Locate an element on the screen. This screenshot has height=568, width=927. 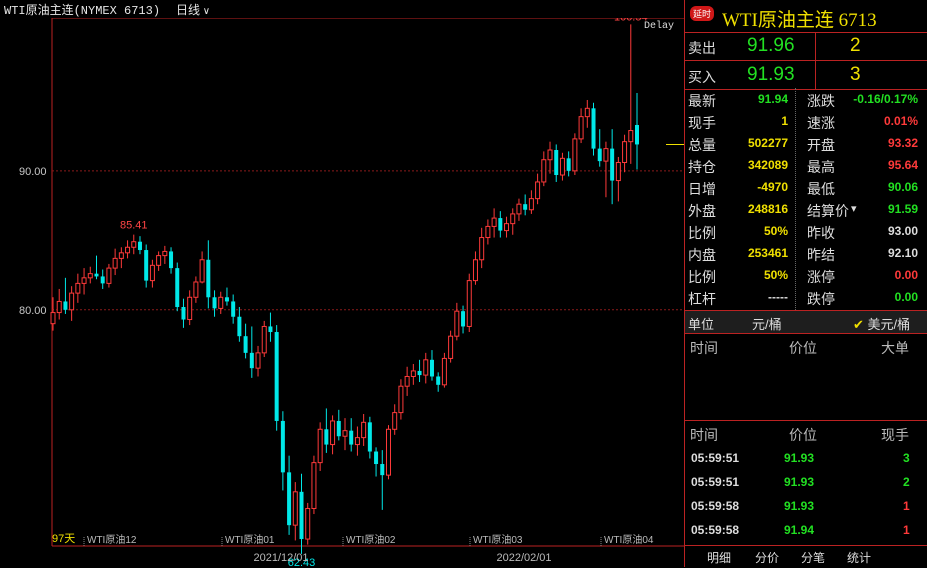
unit-option-cny: 元/桶 is located at coordinates (767, 323).